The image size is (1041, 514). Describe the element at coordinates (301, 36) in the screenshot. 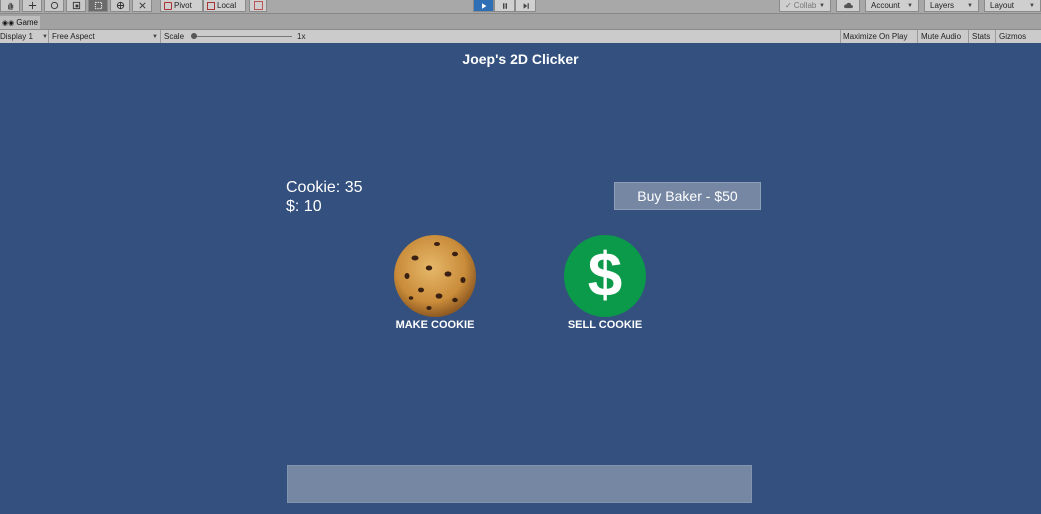

I see `scale-value: 1x` at that location.